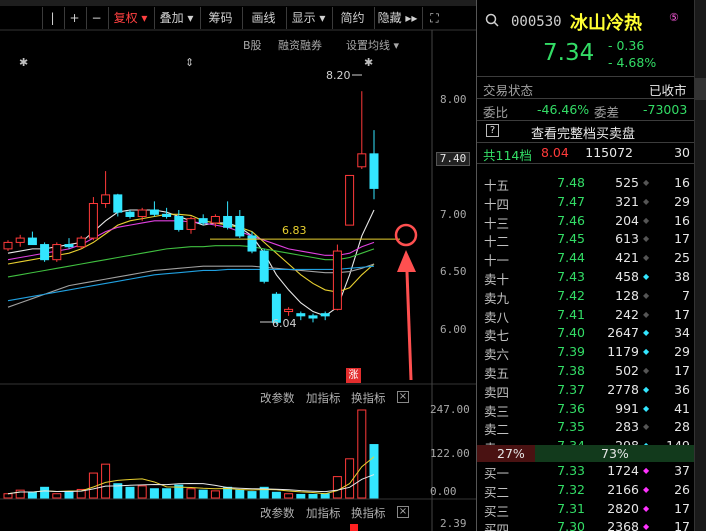  Describe the element at coordinates (586, 221) in the screenshot. I see `ask-level-row: 十三 7.46 204 ◆ 16` at that location.